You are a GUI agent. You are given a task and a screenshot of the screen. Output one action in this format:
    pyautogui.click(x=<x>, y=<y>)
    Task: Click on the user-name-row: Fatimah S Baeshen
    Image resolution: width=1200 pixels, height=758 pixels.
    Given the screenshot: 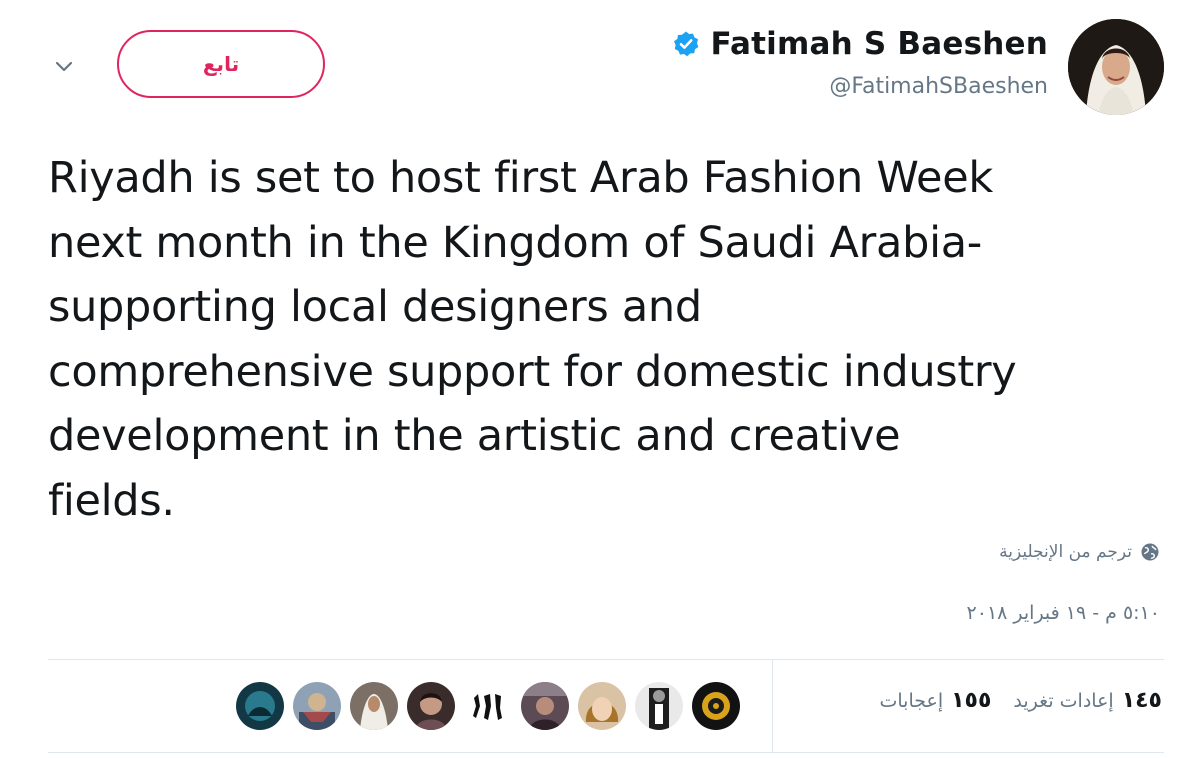 What is the action you would take?
    pyautogui.click(x=860, y=44)
    